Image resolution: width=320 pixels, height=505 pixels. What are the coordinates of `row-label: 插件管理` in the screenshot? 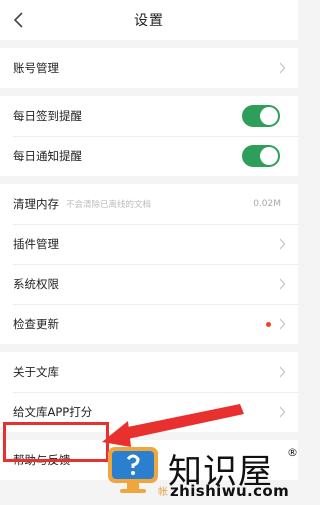 It's located at (36, 244).